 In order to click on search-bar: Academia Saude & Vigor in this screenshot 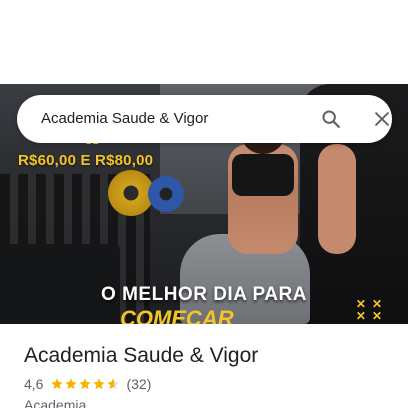, I will do `click(204, 119)`.